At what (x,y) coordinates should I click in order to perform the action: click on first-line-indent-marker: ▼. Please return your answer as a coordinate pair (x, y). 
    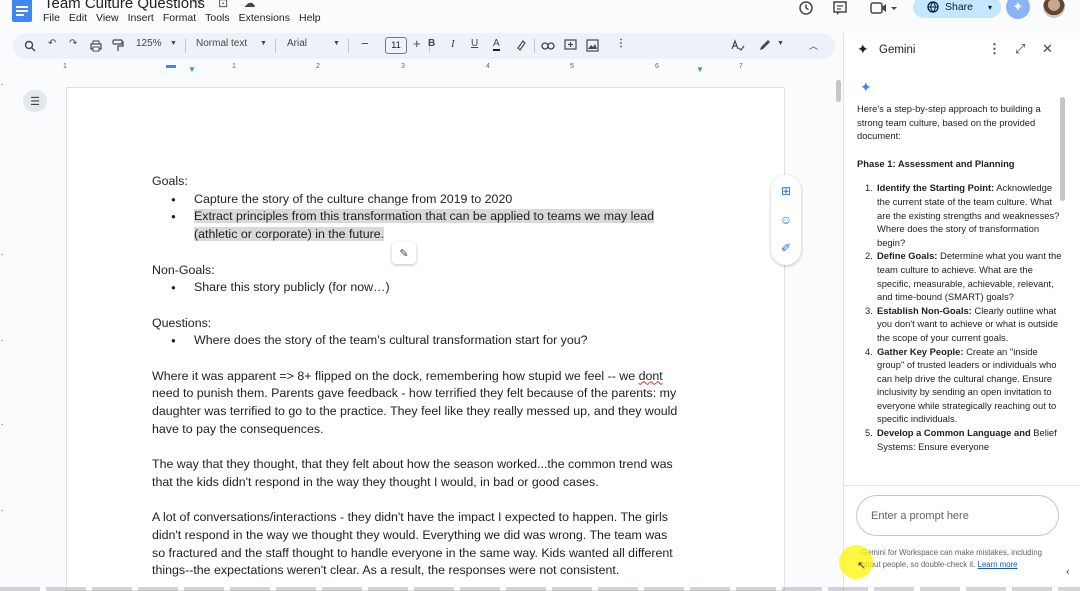
    Looking at the image, I should click on (192, 69).